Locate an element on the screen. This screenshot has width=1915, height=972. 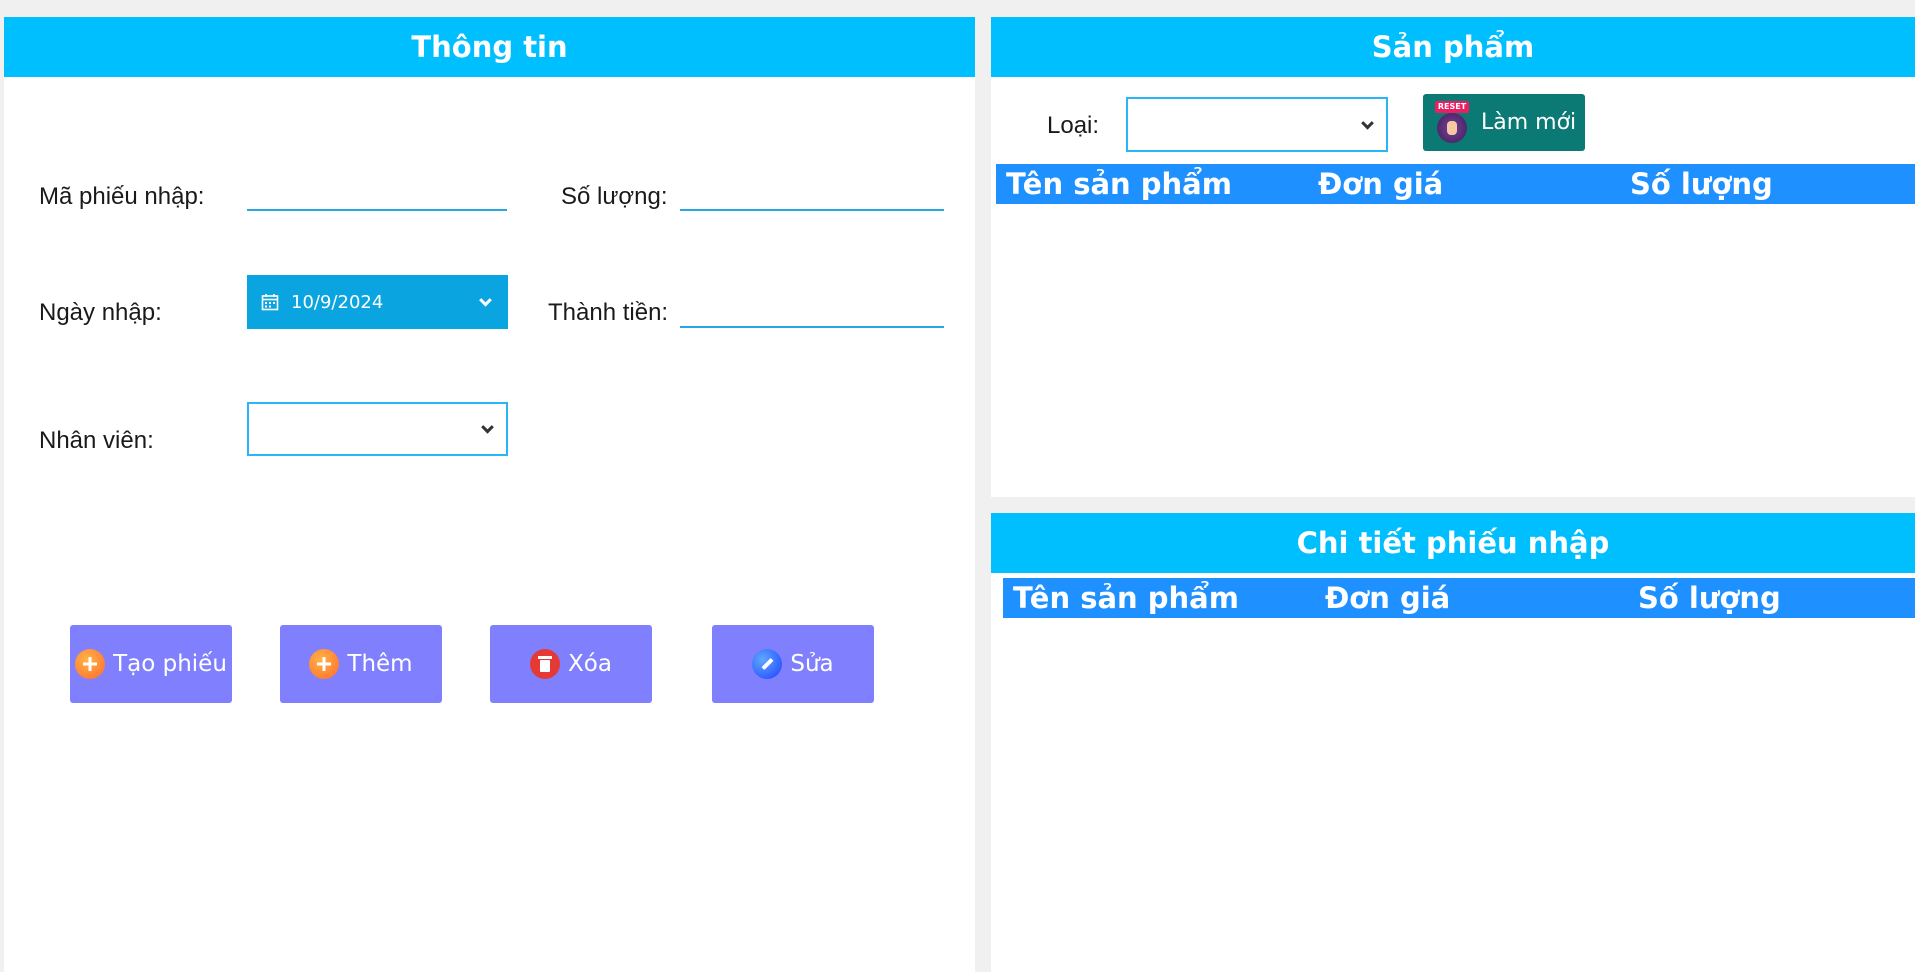
loai-select is located at coordinates (1257, 124).